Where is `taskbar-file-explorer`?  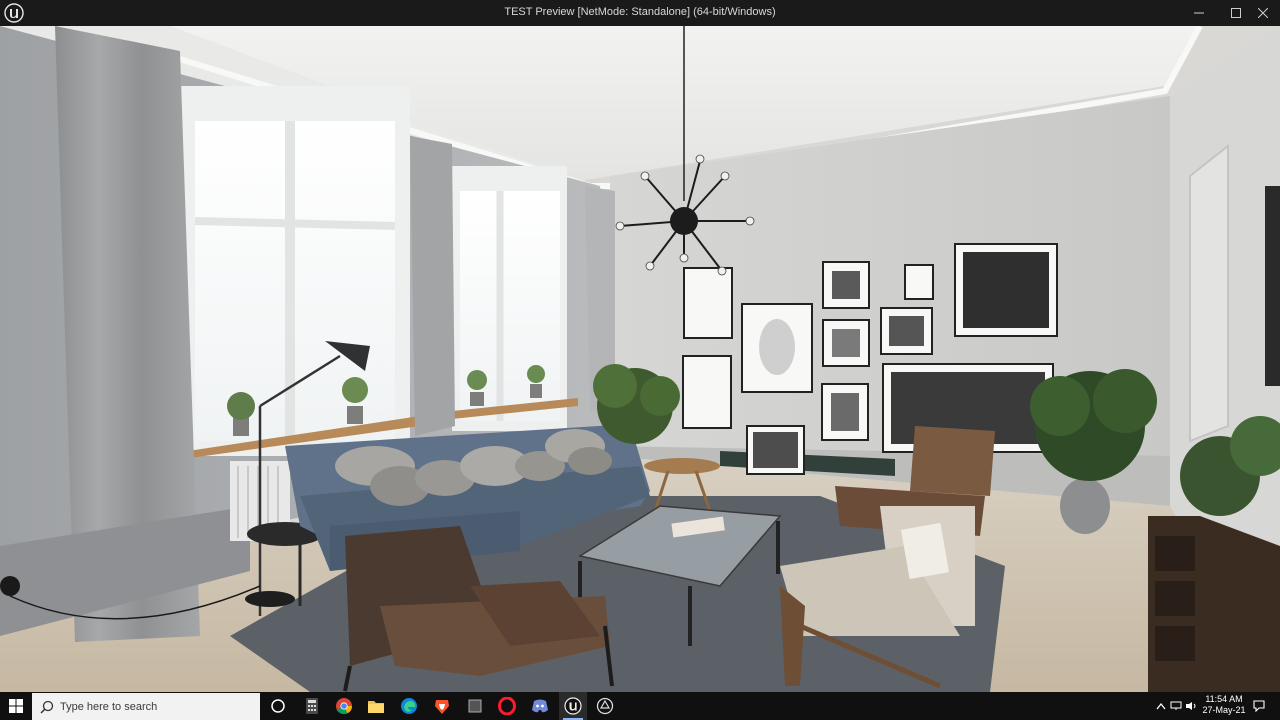 taskbar-file-explorer is located at coordinates (376, 706).